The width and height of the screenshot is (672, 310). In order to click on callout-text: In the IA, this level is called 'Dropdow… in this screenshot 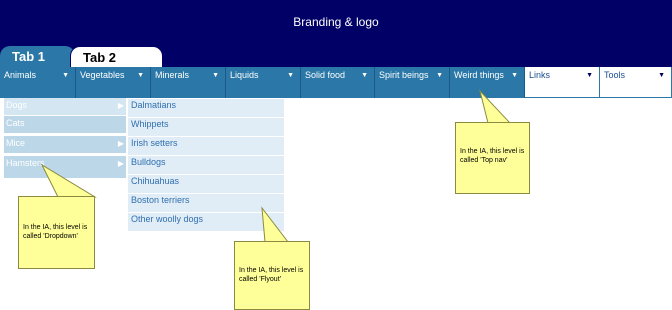, I will do `click(55, 232)`.